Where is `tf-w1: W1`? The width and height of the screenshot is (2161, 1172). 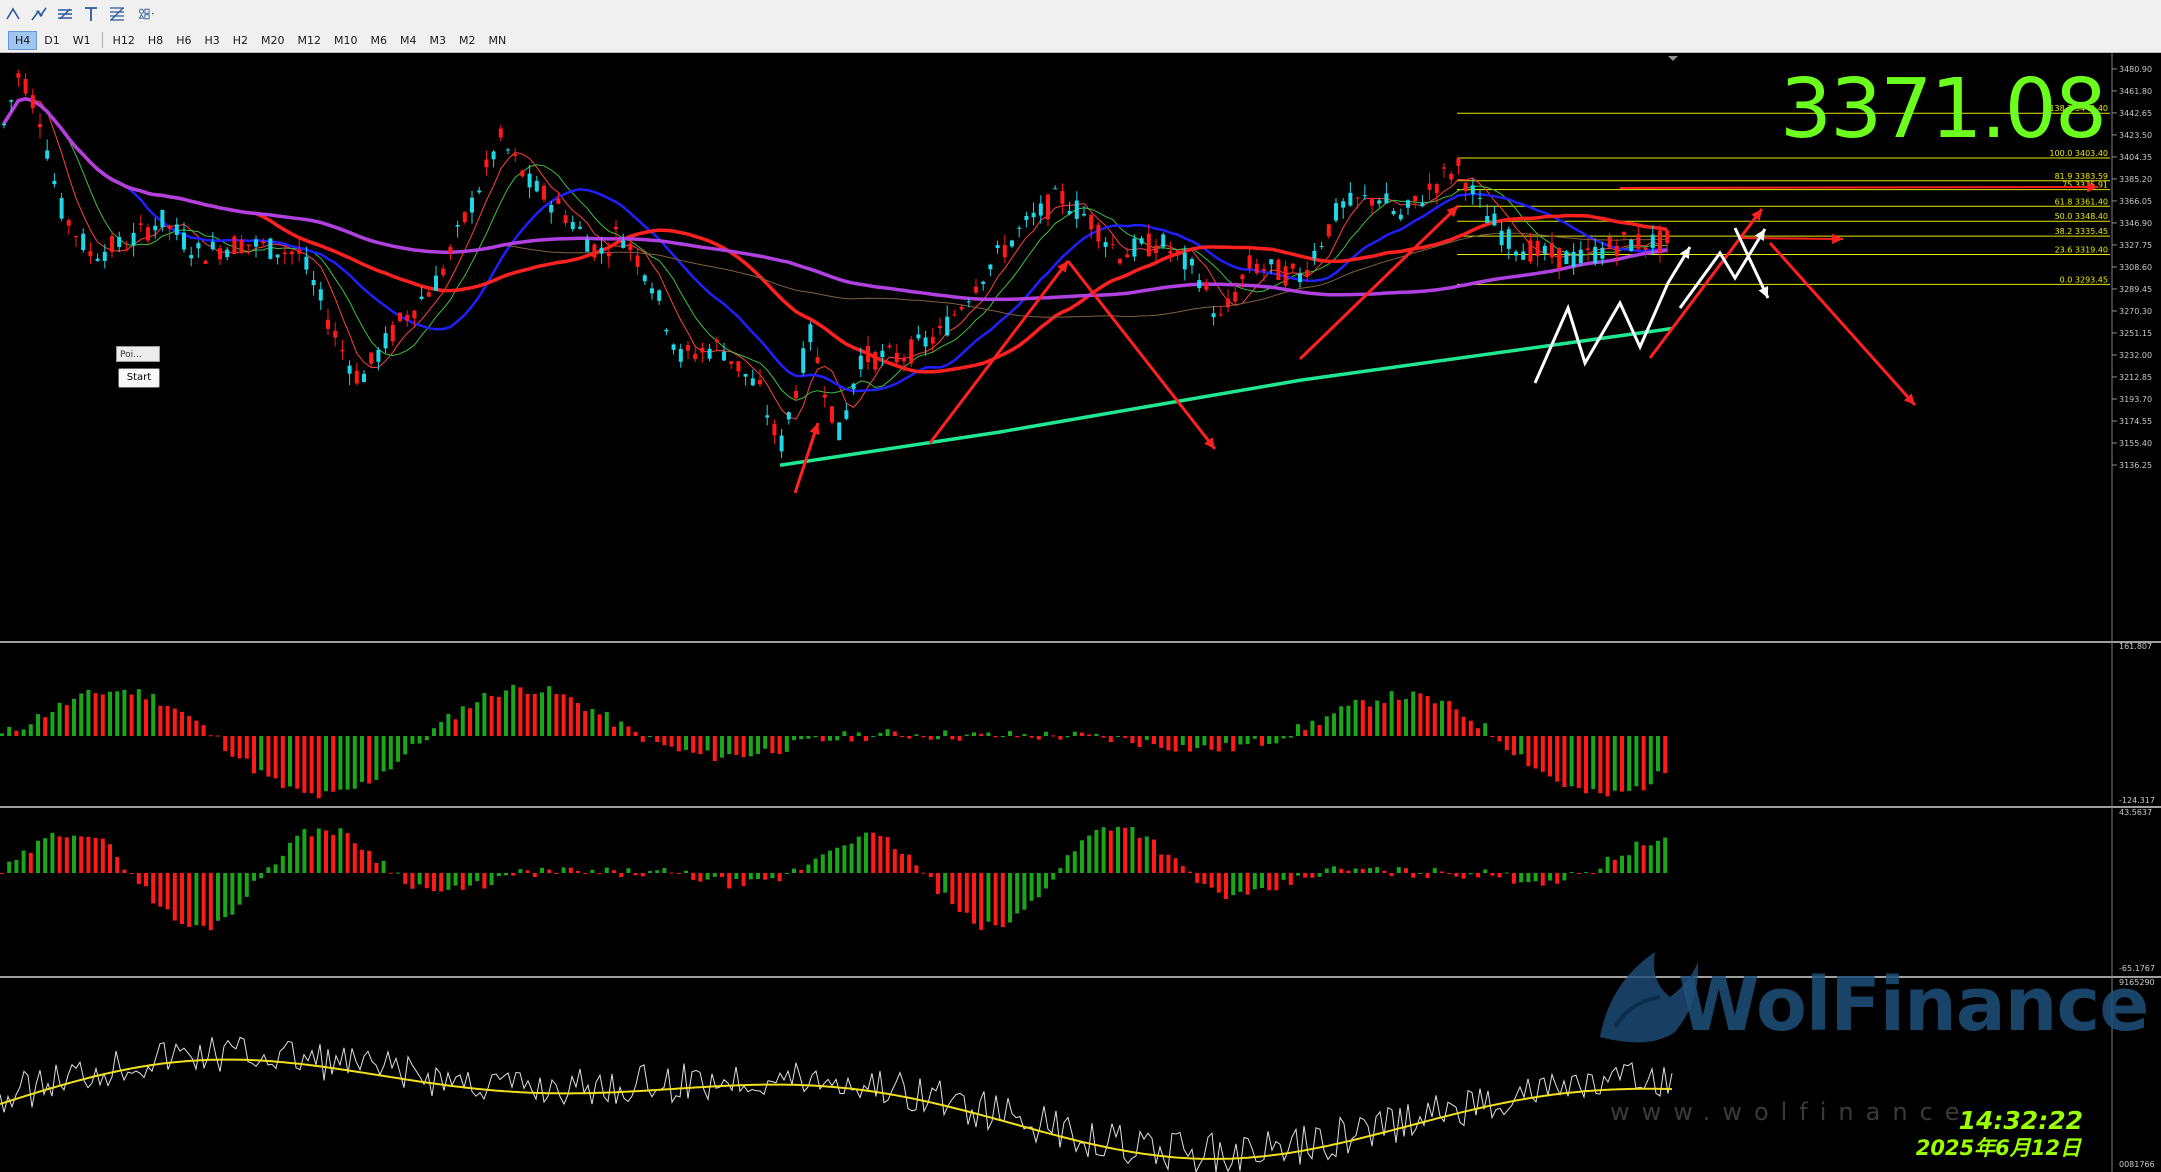 tf-w1: W1 is located at coordinates (82, 40).